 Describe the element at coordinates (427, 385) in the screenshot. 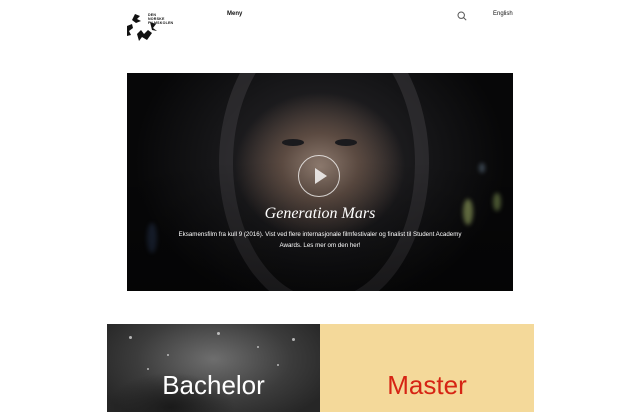

I see `master-label: Master` at that location.